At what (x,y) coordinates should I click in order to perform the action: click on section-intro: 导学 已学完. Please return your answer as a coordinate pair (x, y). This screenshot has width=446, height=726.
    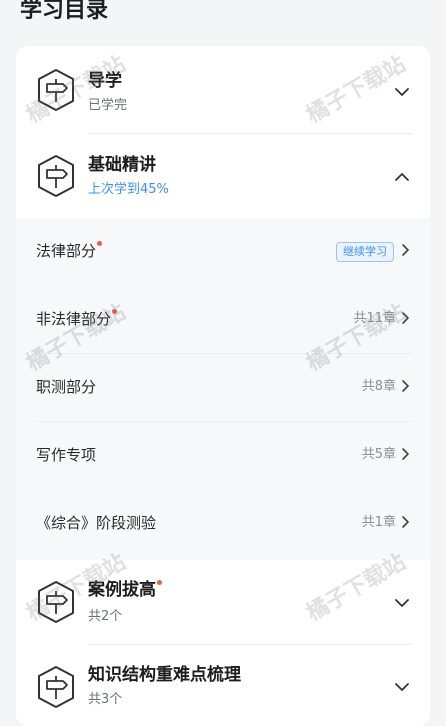
    Looking at the image, I should click on (223, 90).